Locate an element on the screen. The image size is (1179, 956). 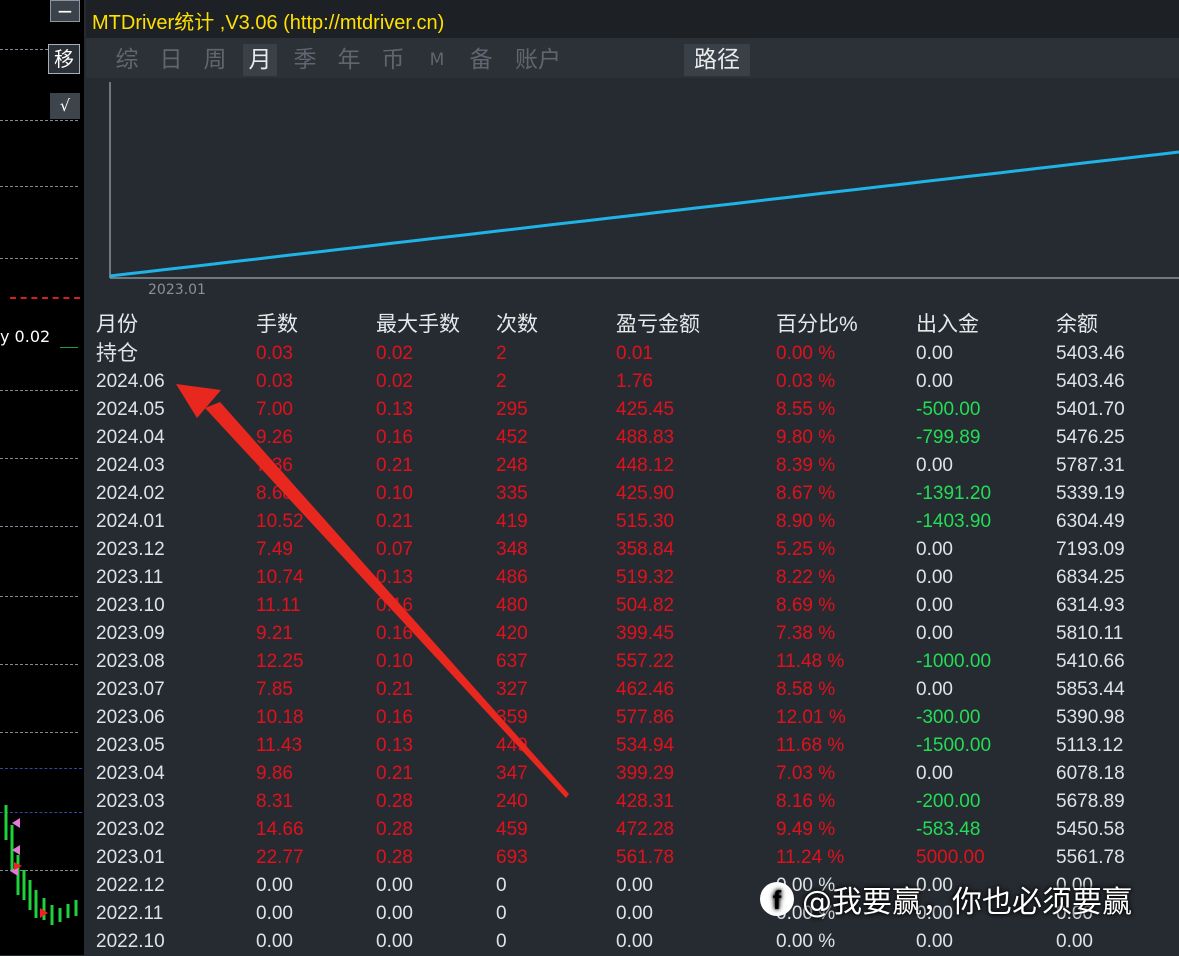
cell-count: 0 is located at coordinates (501, 885).